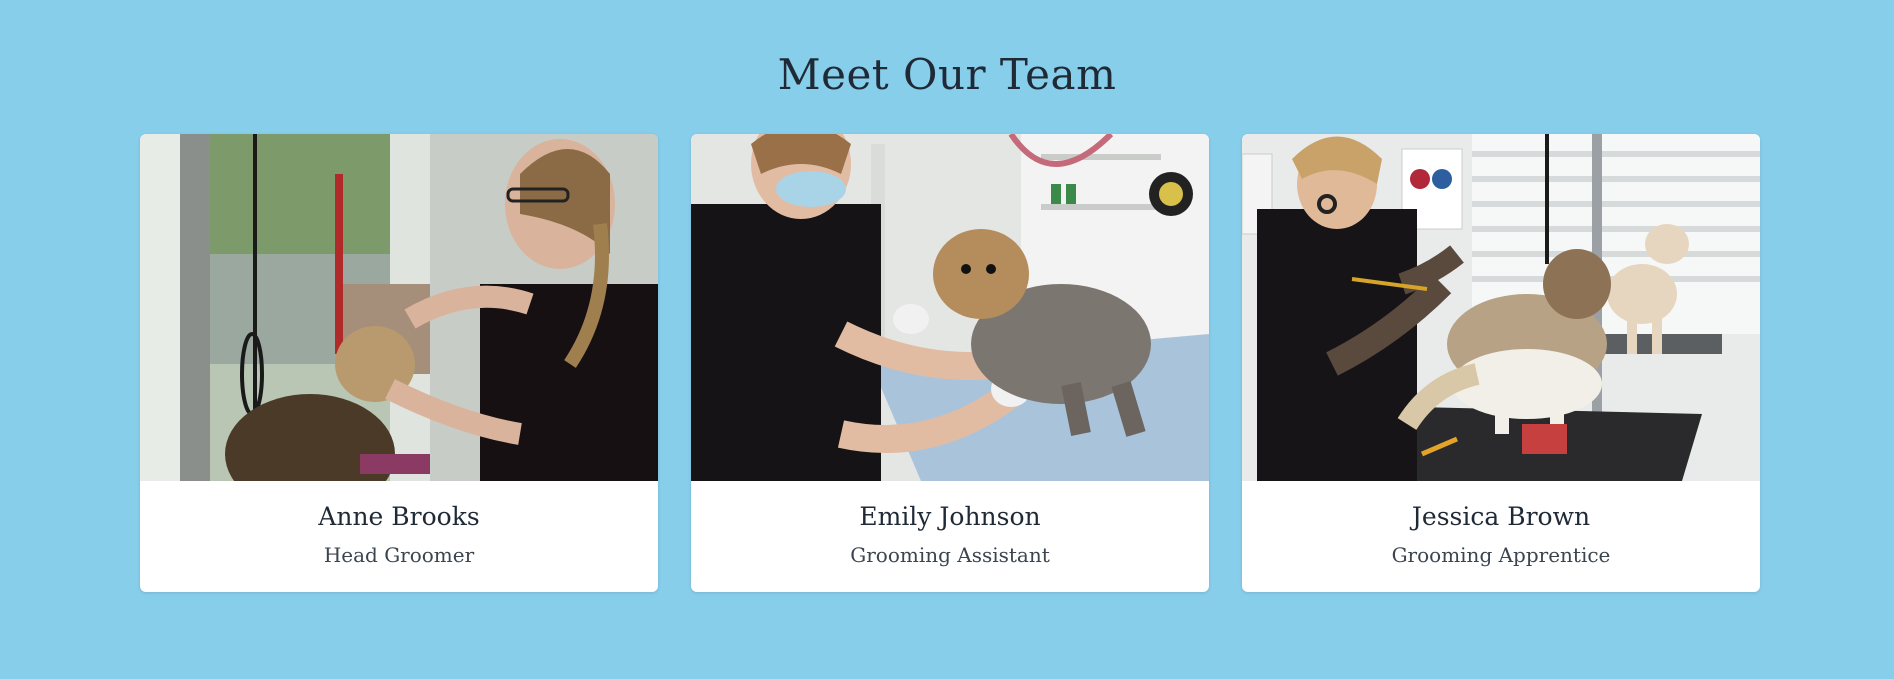  I want to click on team-card-body: Jessica Brown Grooming Apprentice, so click(1501, 536).